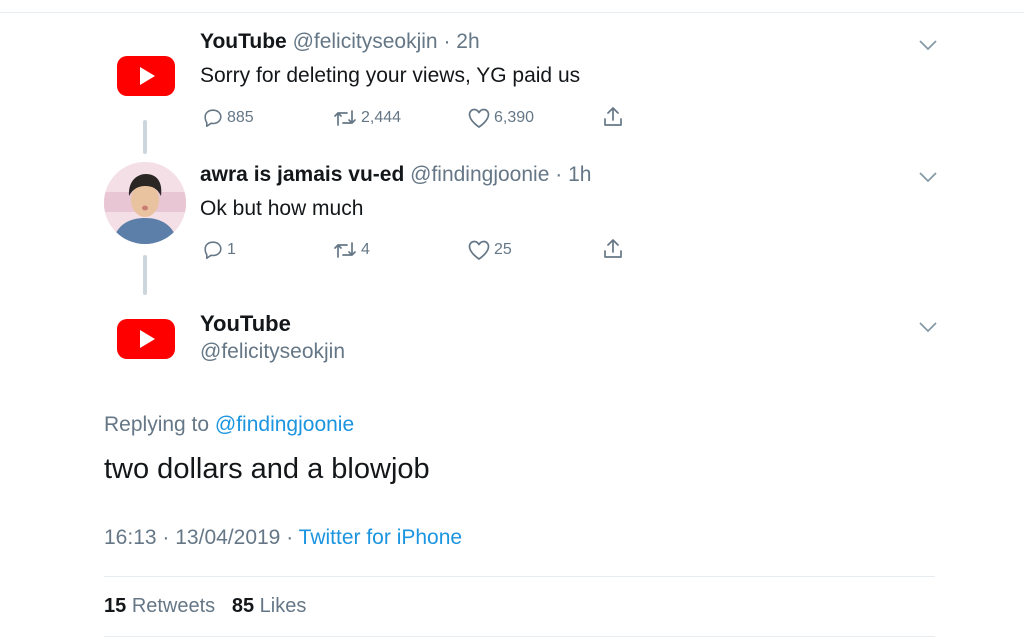 This screenshot has height=644, width=1024. What do you see at coordinates (503, 249) in the screenshot?
I see `like-count: 25` at bounding box center [503, 249].